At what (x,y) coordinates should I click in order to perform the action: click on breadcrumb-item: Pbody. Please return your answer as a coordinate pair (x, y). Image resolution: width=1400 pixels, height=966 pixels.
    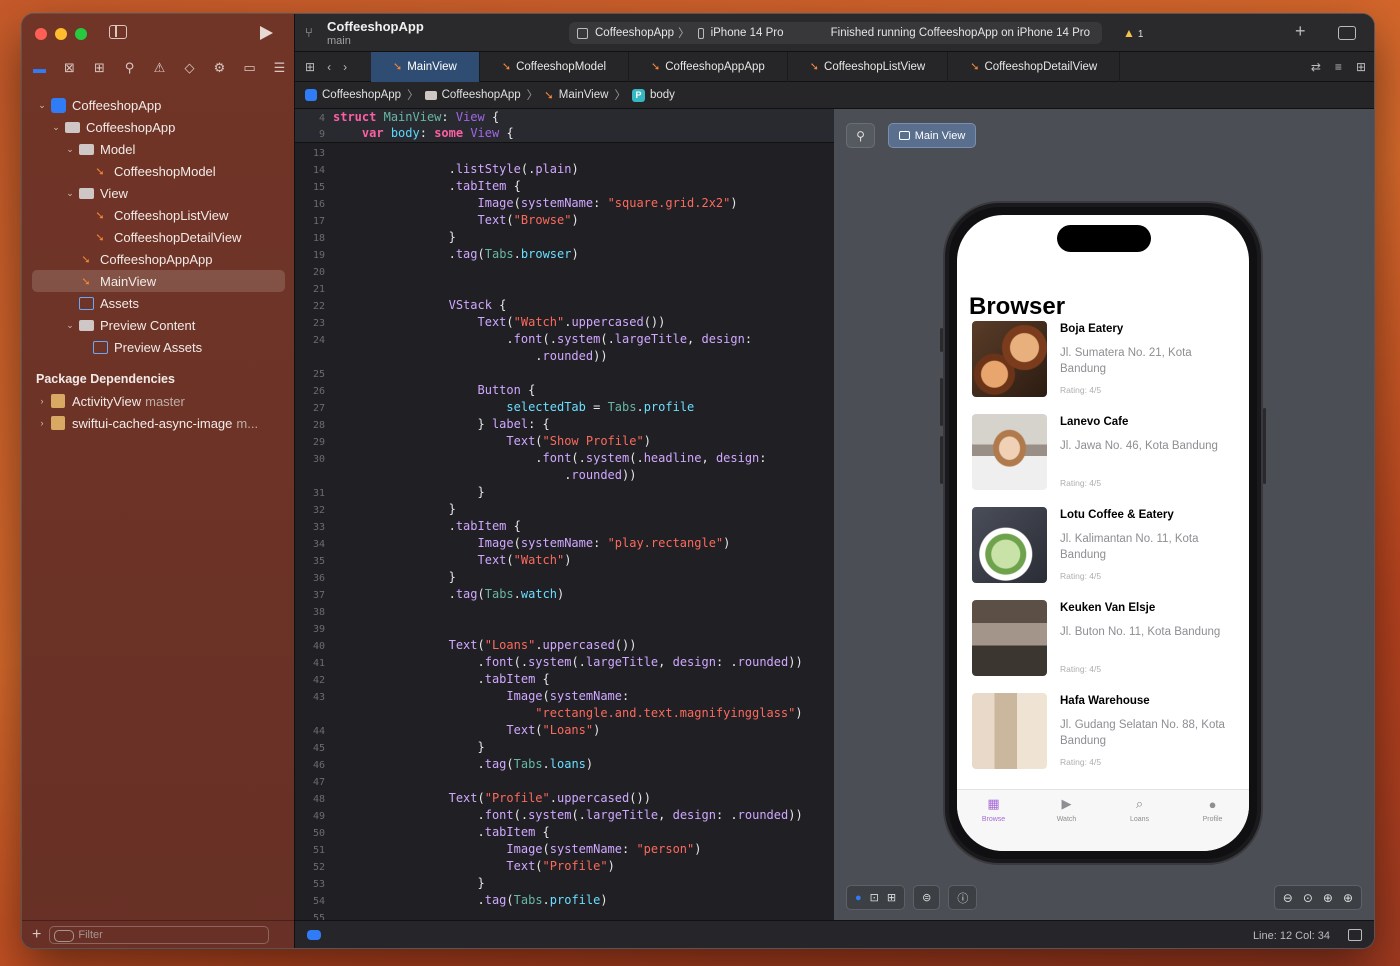
    Looking at the image, I should click on (653, 95).